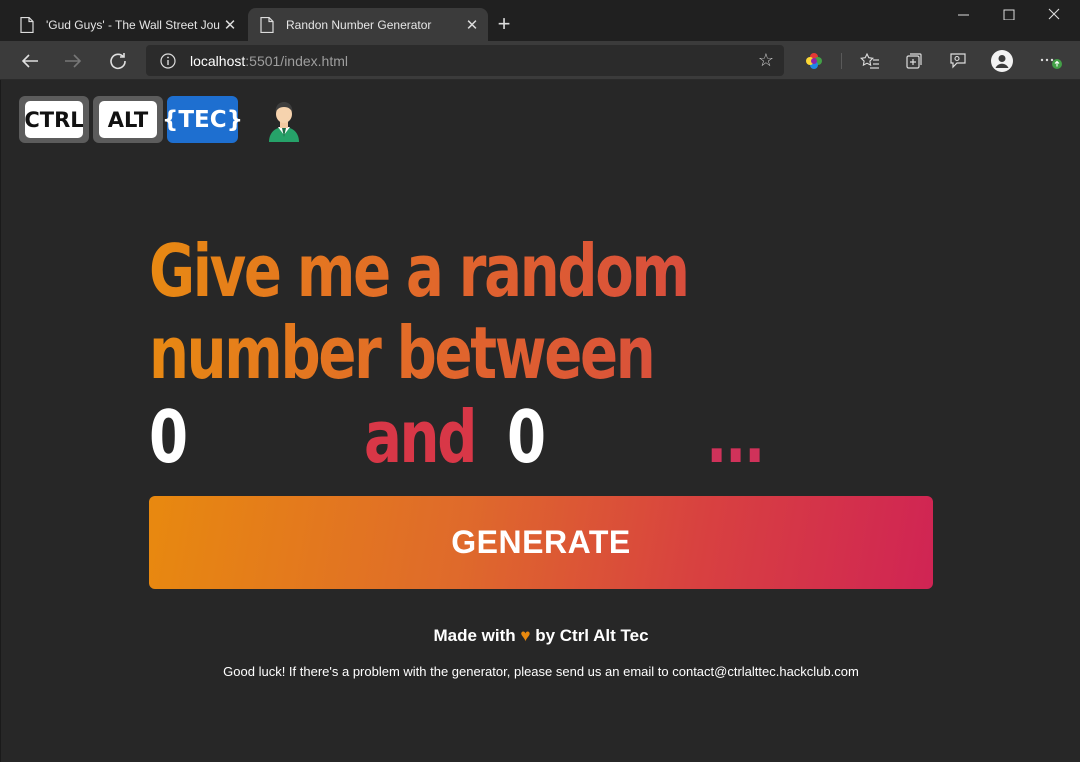 This screenshot has width=1080, height=762. I want to click on tab-title: 'Gud Guys' - The Wall Street Jour, so click(133, 24).